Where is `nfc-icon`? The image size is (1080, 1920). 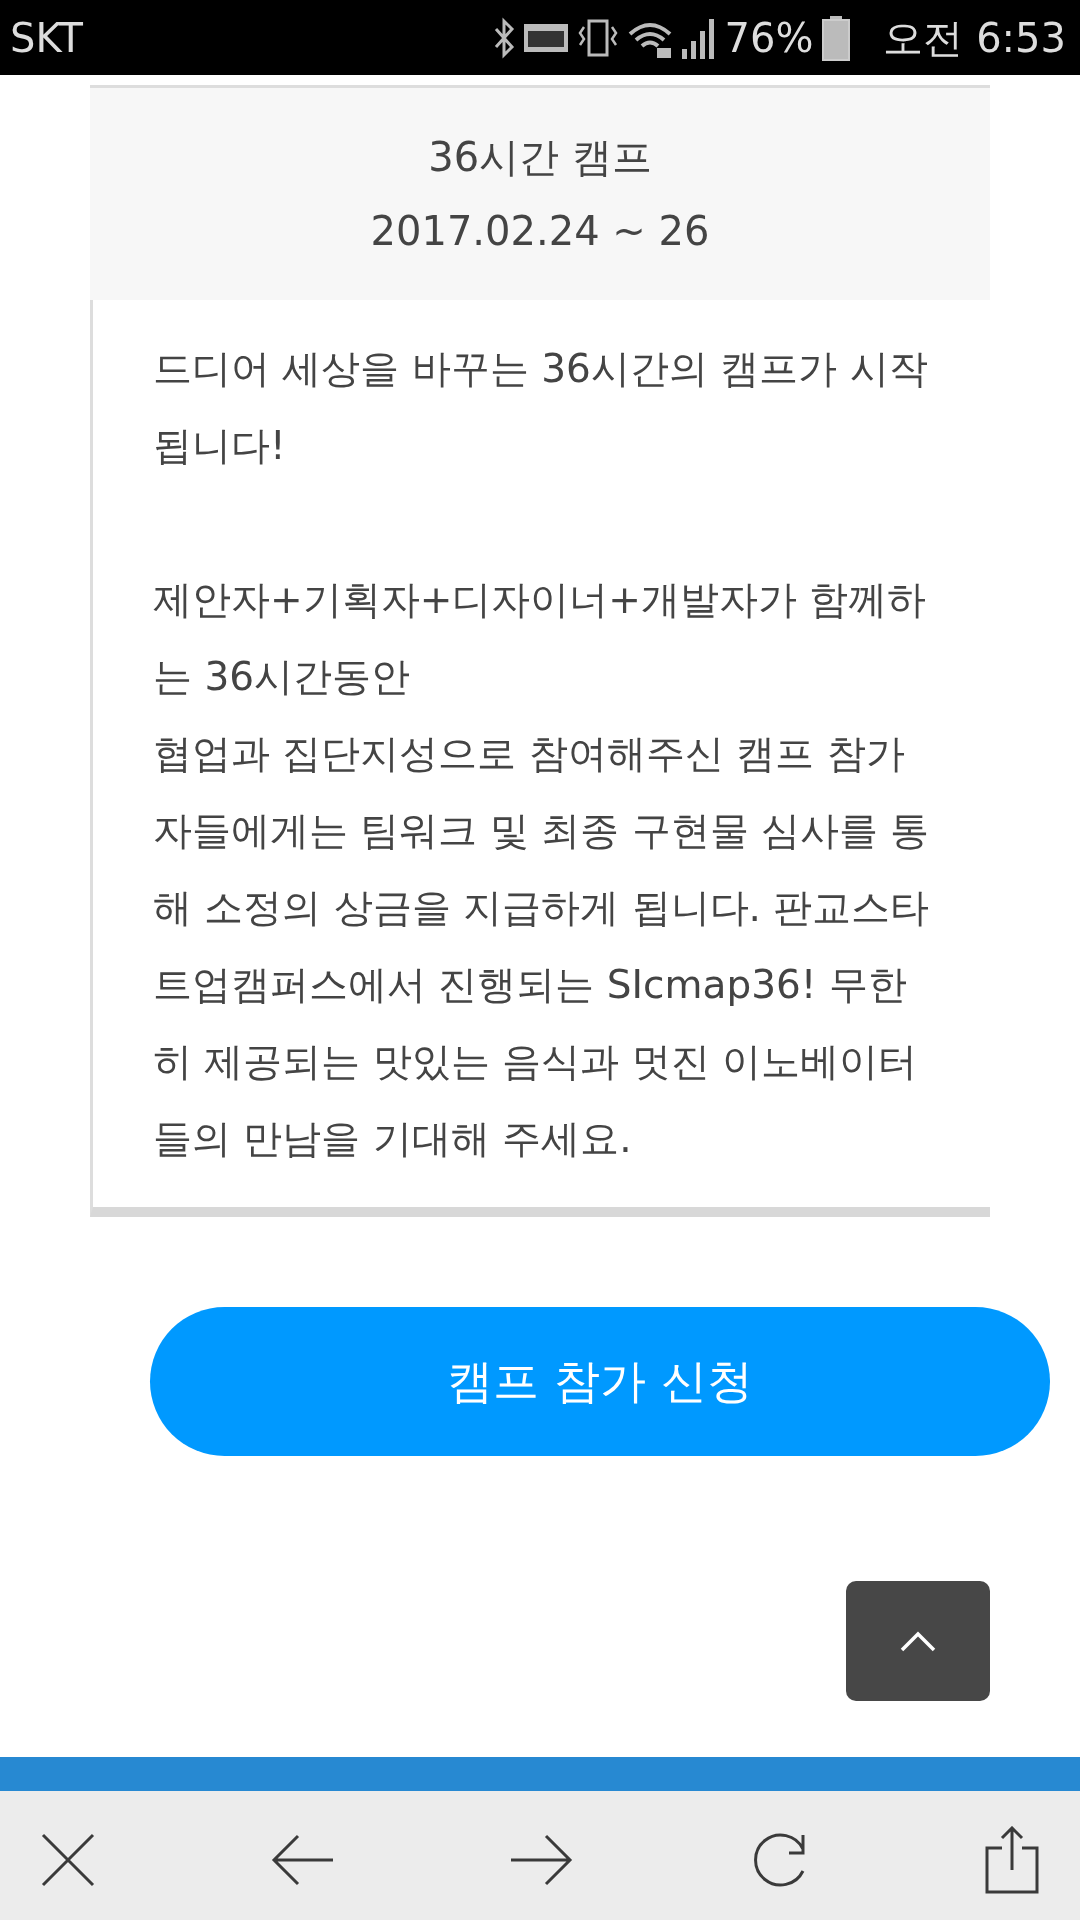 nfc-icon is located at coordinates (545, 37).